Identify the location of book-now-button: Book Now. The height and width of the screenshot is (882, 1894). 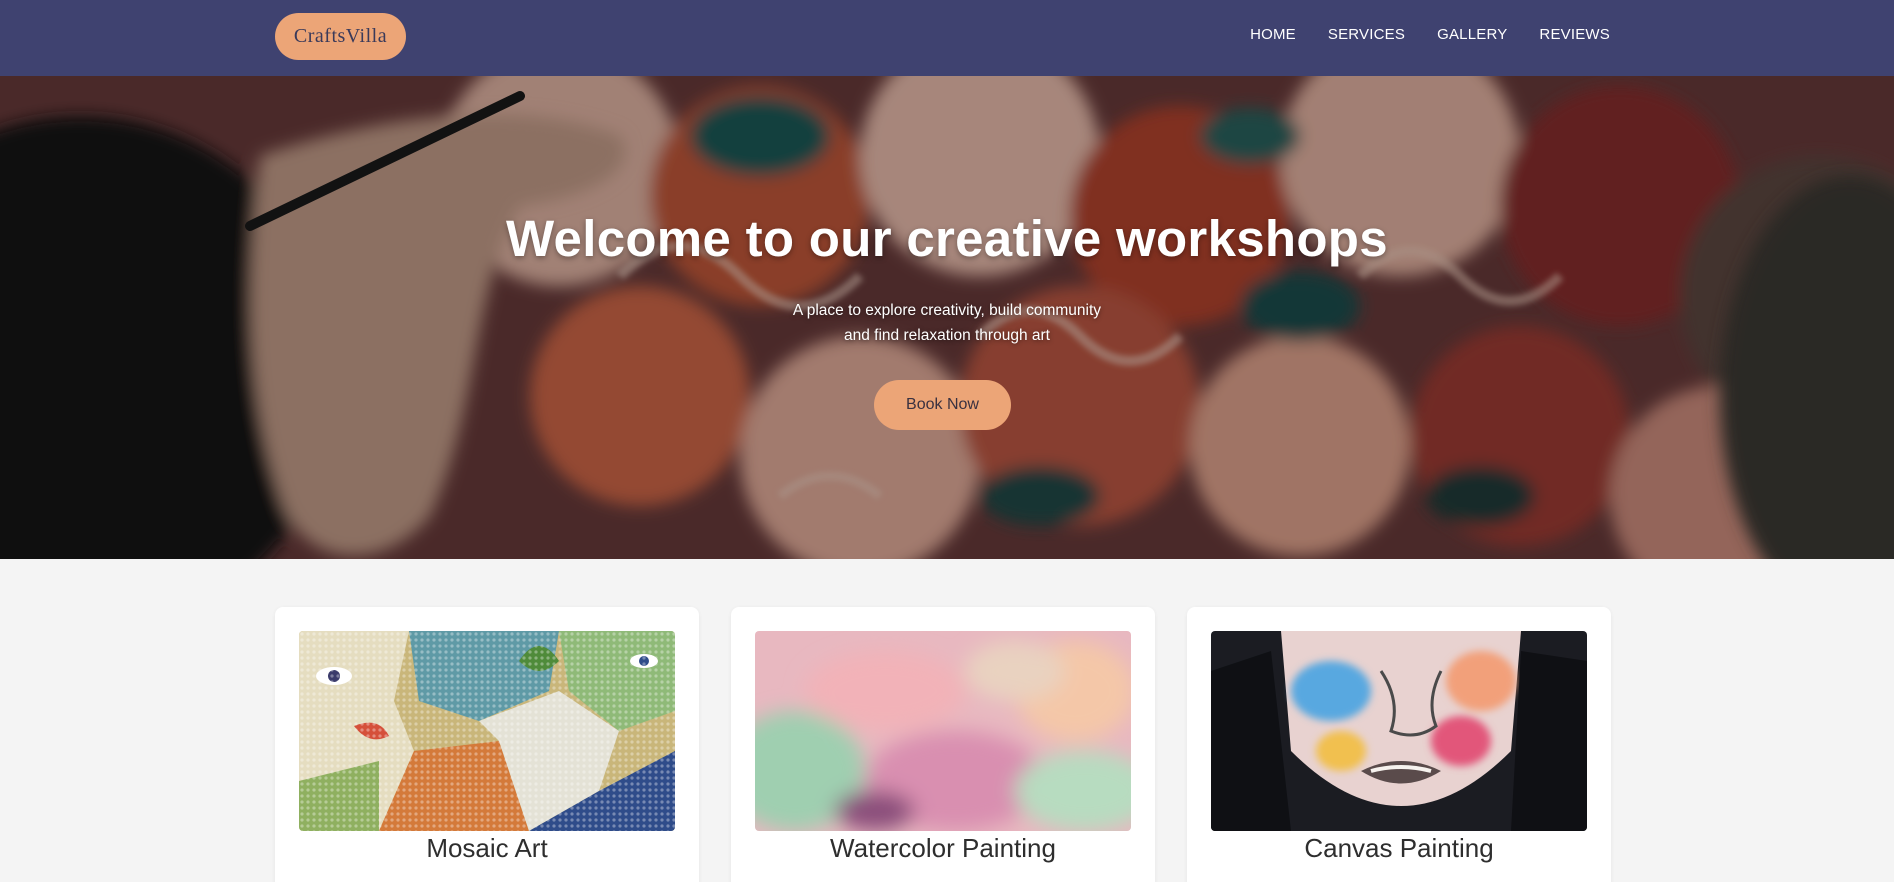
(942, 405).